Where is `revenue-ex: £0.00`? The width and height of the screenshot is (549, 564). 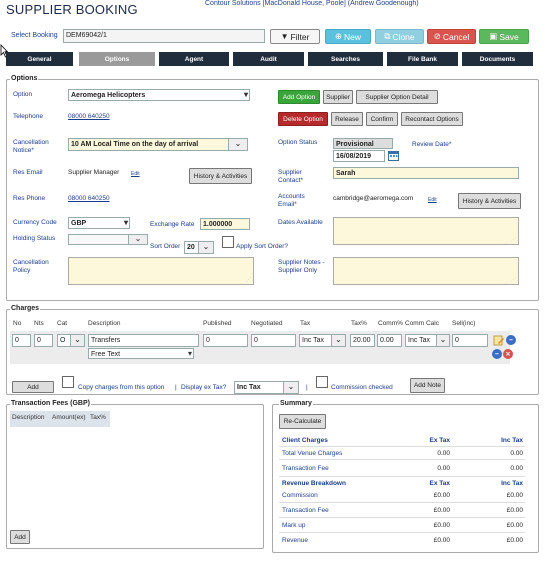 revenue-ex: £0.00 is located at coordinates (441, 540).